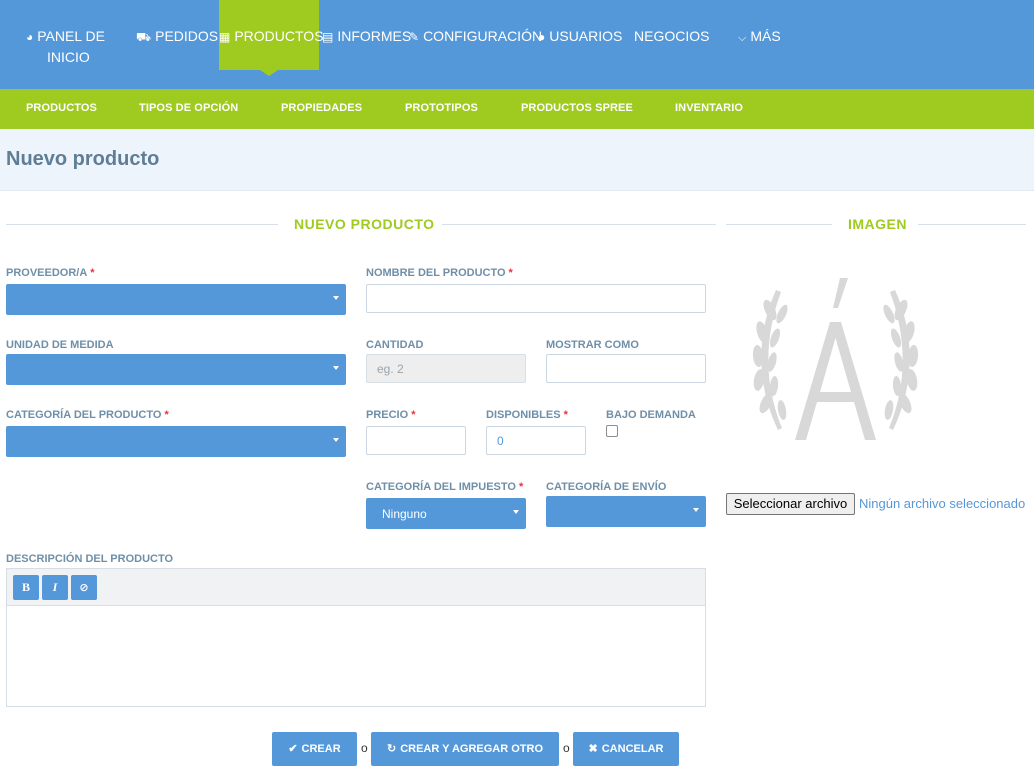  I want to click on choose-file-button: Seleccionar archivo, so click(790, 504).